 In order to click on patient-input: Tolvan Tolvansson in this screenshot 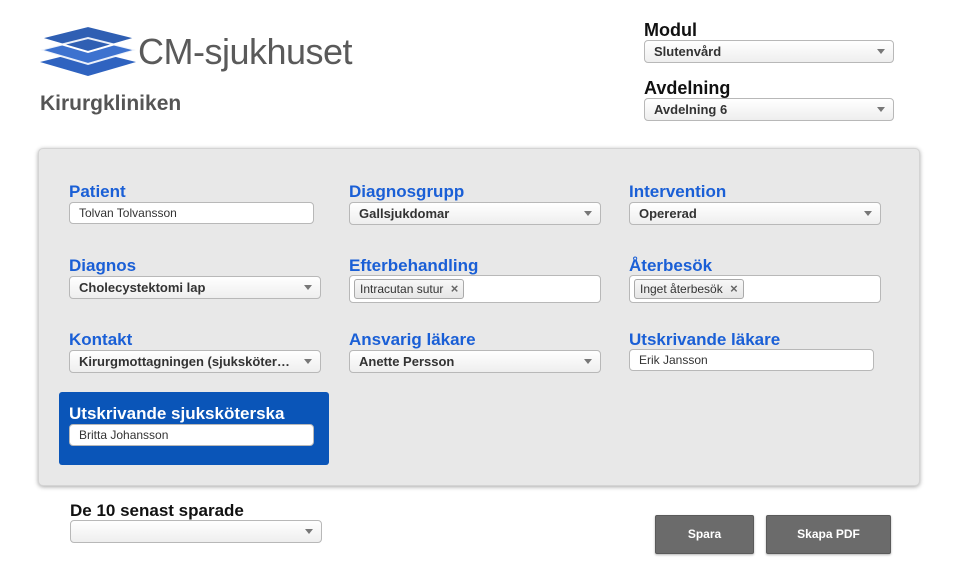, I will do `click(191, 213)`.